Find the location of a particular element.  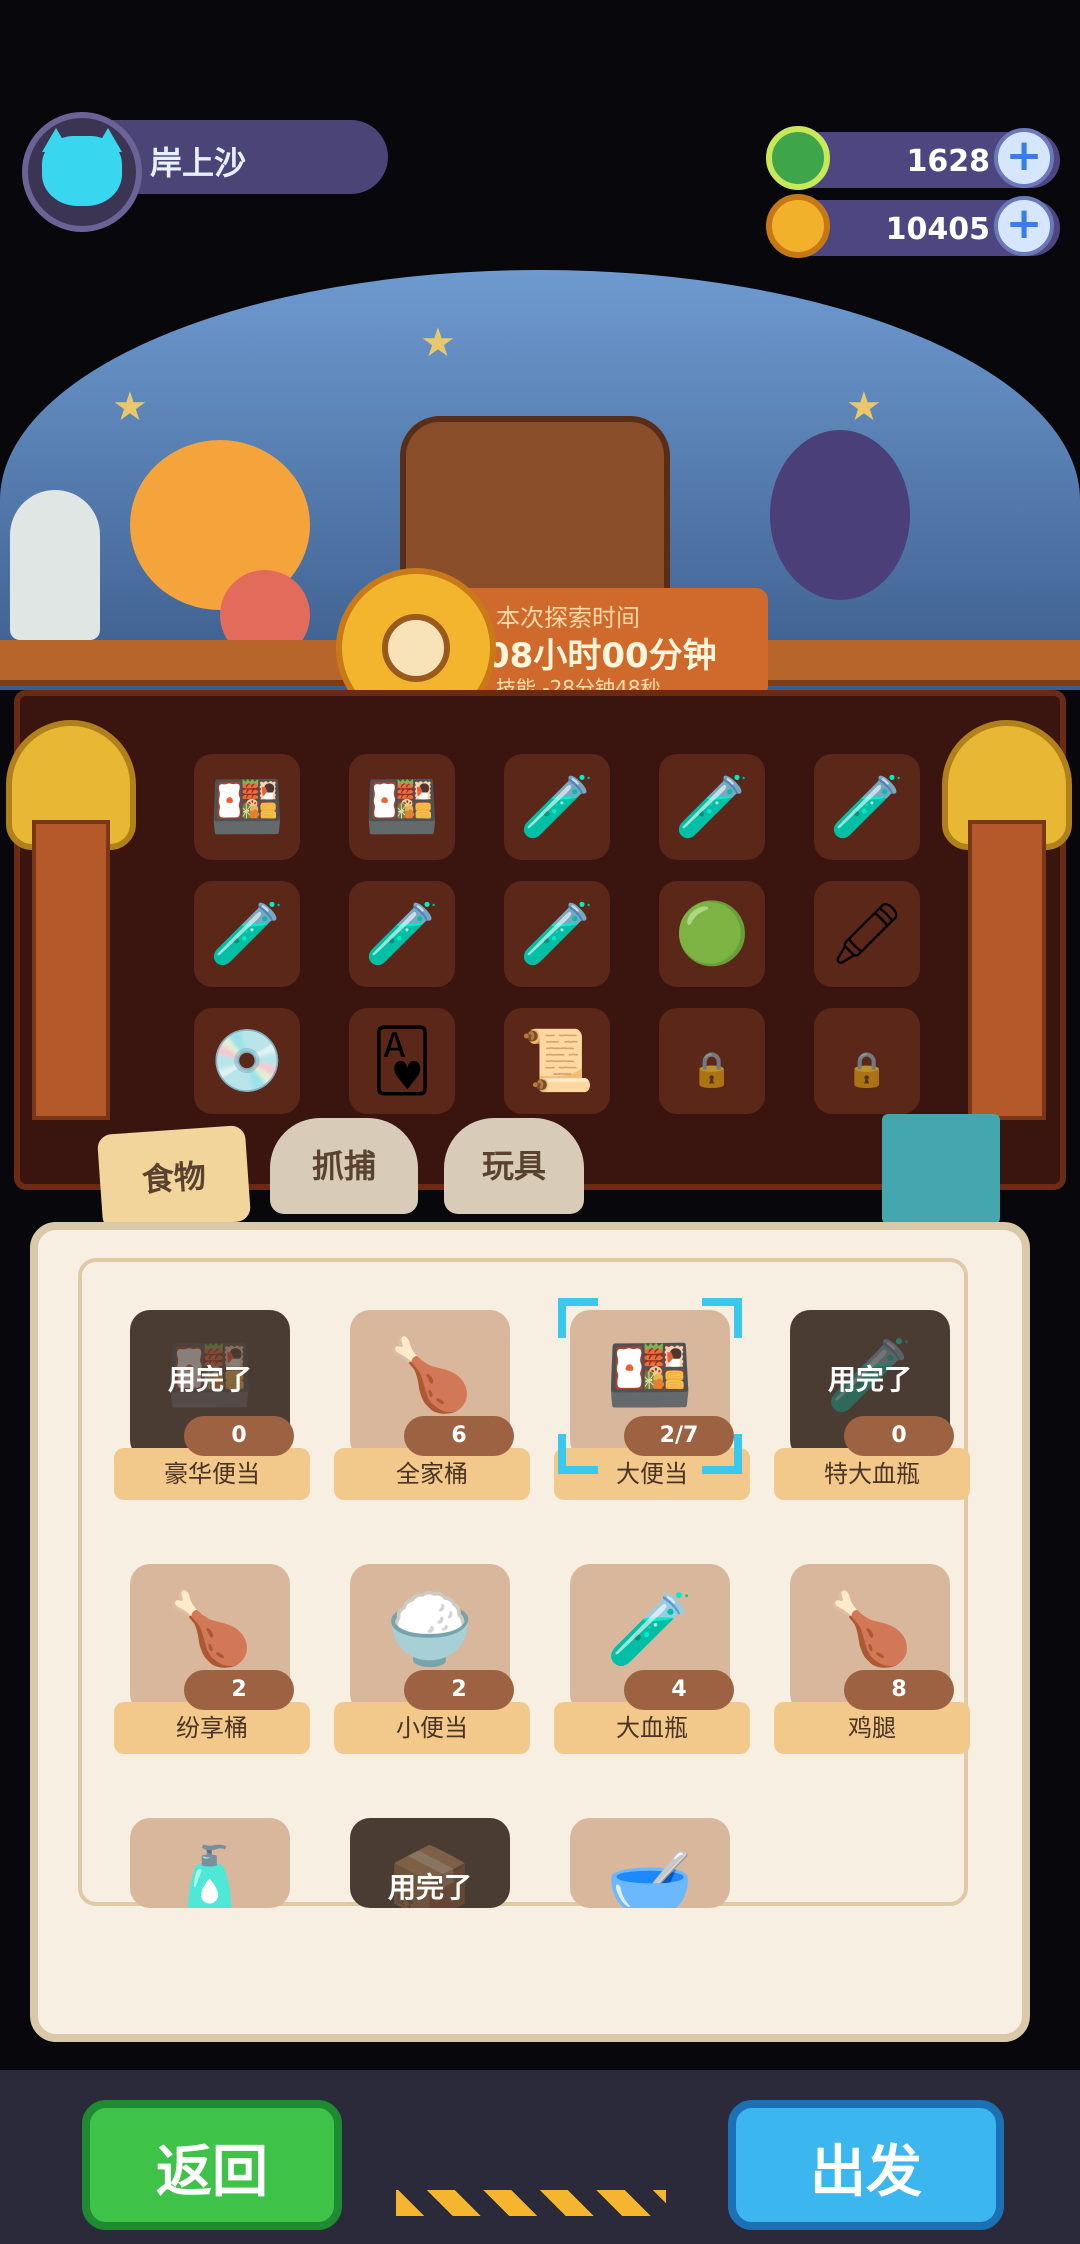

drumstick-icon: 🍗 is located at coordinates (870, 1629).